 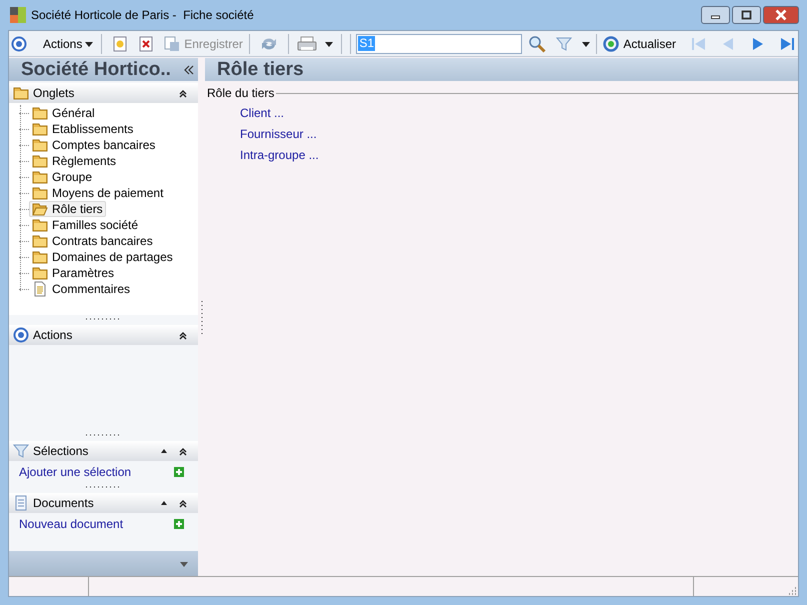 I want to click on tree-item: Groupe, so click(x=62, y=177).